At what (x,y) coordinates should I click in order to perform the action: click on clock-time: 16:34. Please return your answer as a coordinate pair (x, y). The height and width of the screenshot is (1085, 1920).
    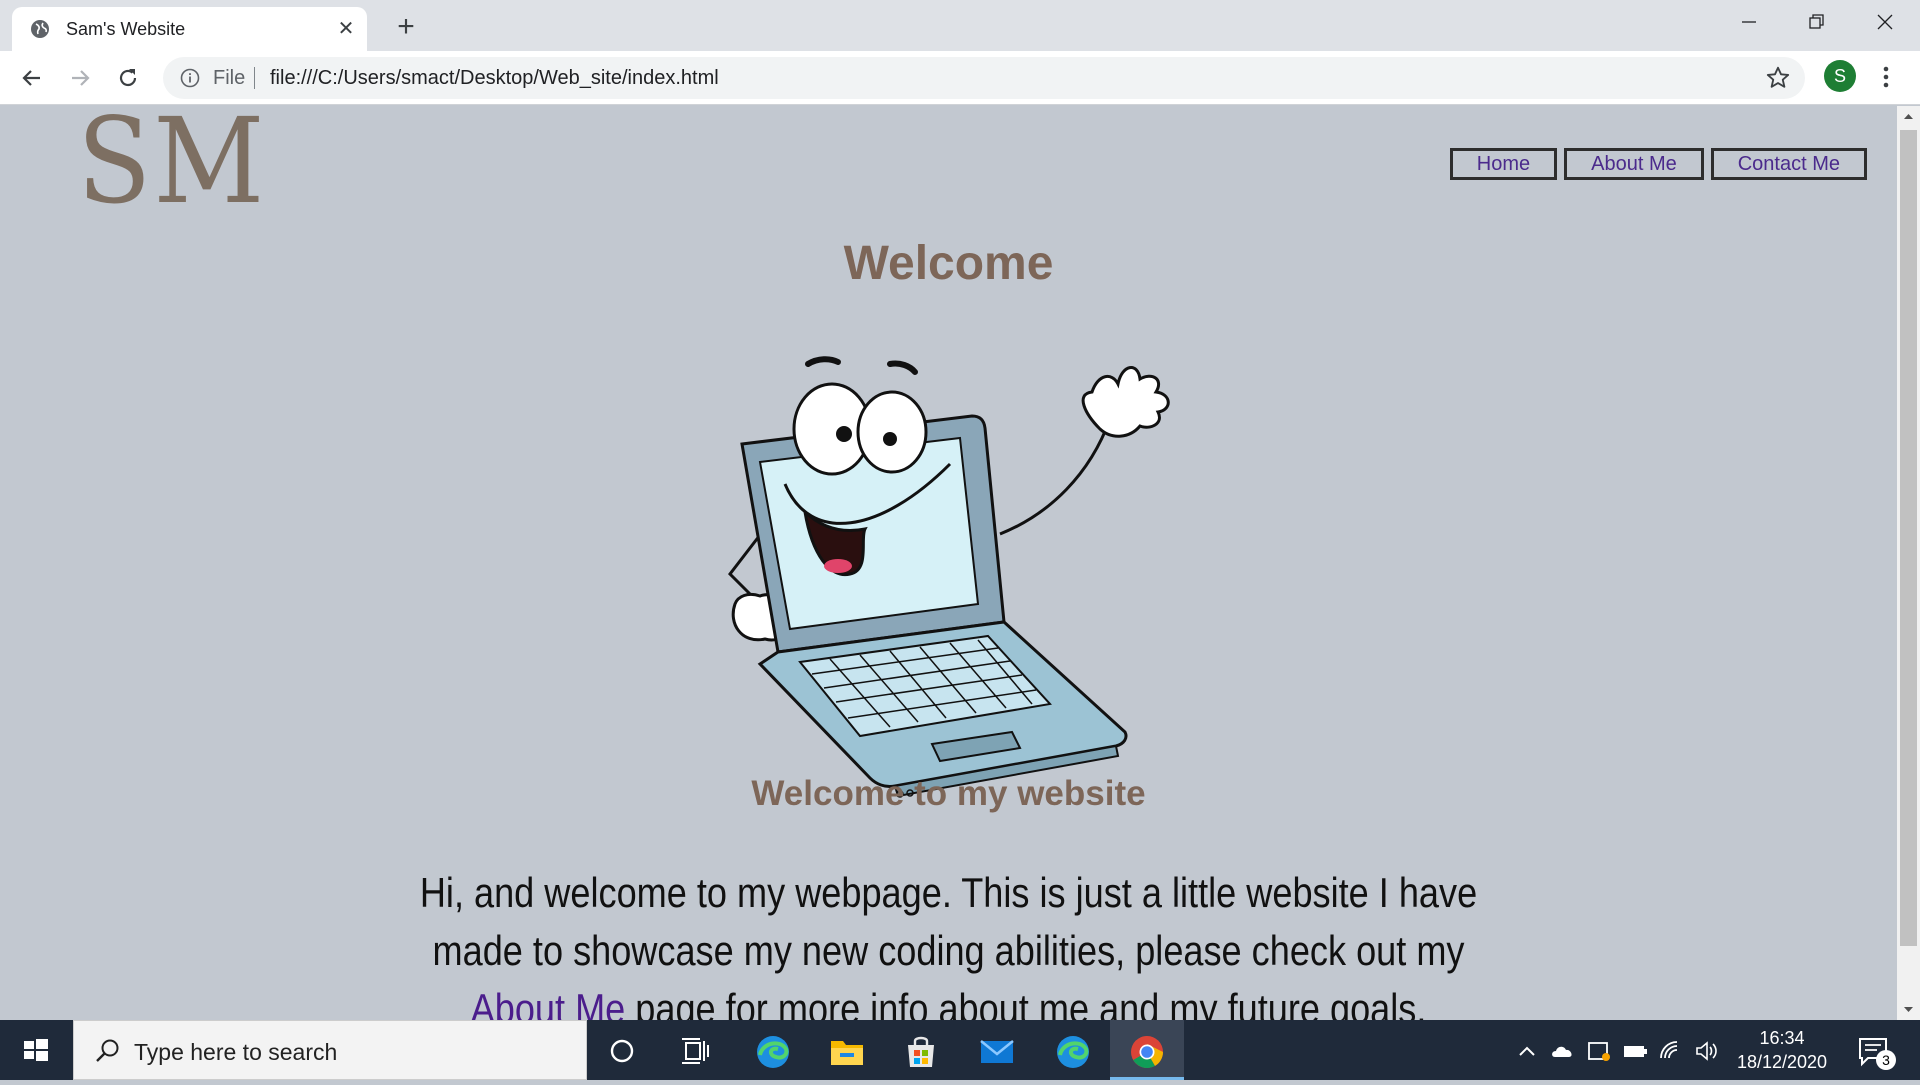
    Looking at the image, I should click on (1782, 1038).